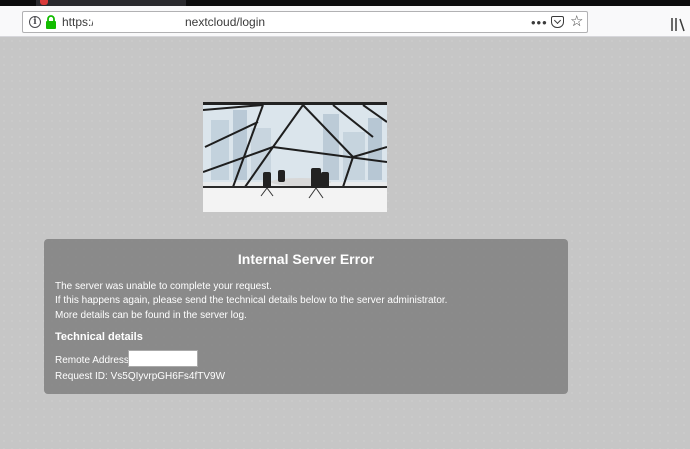  I want to click on remote-address-value, so click(163, 358).